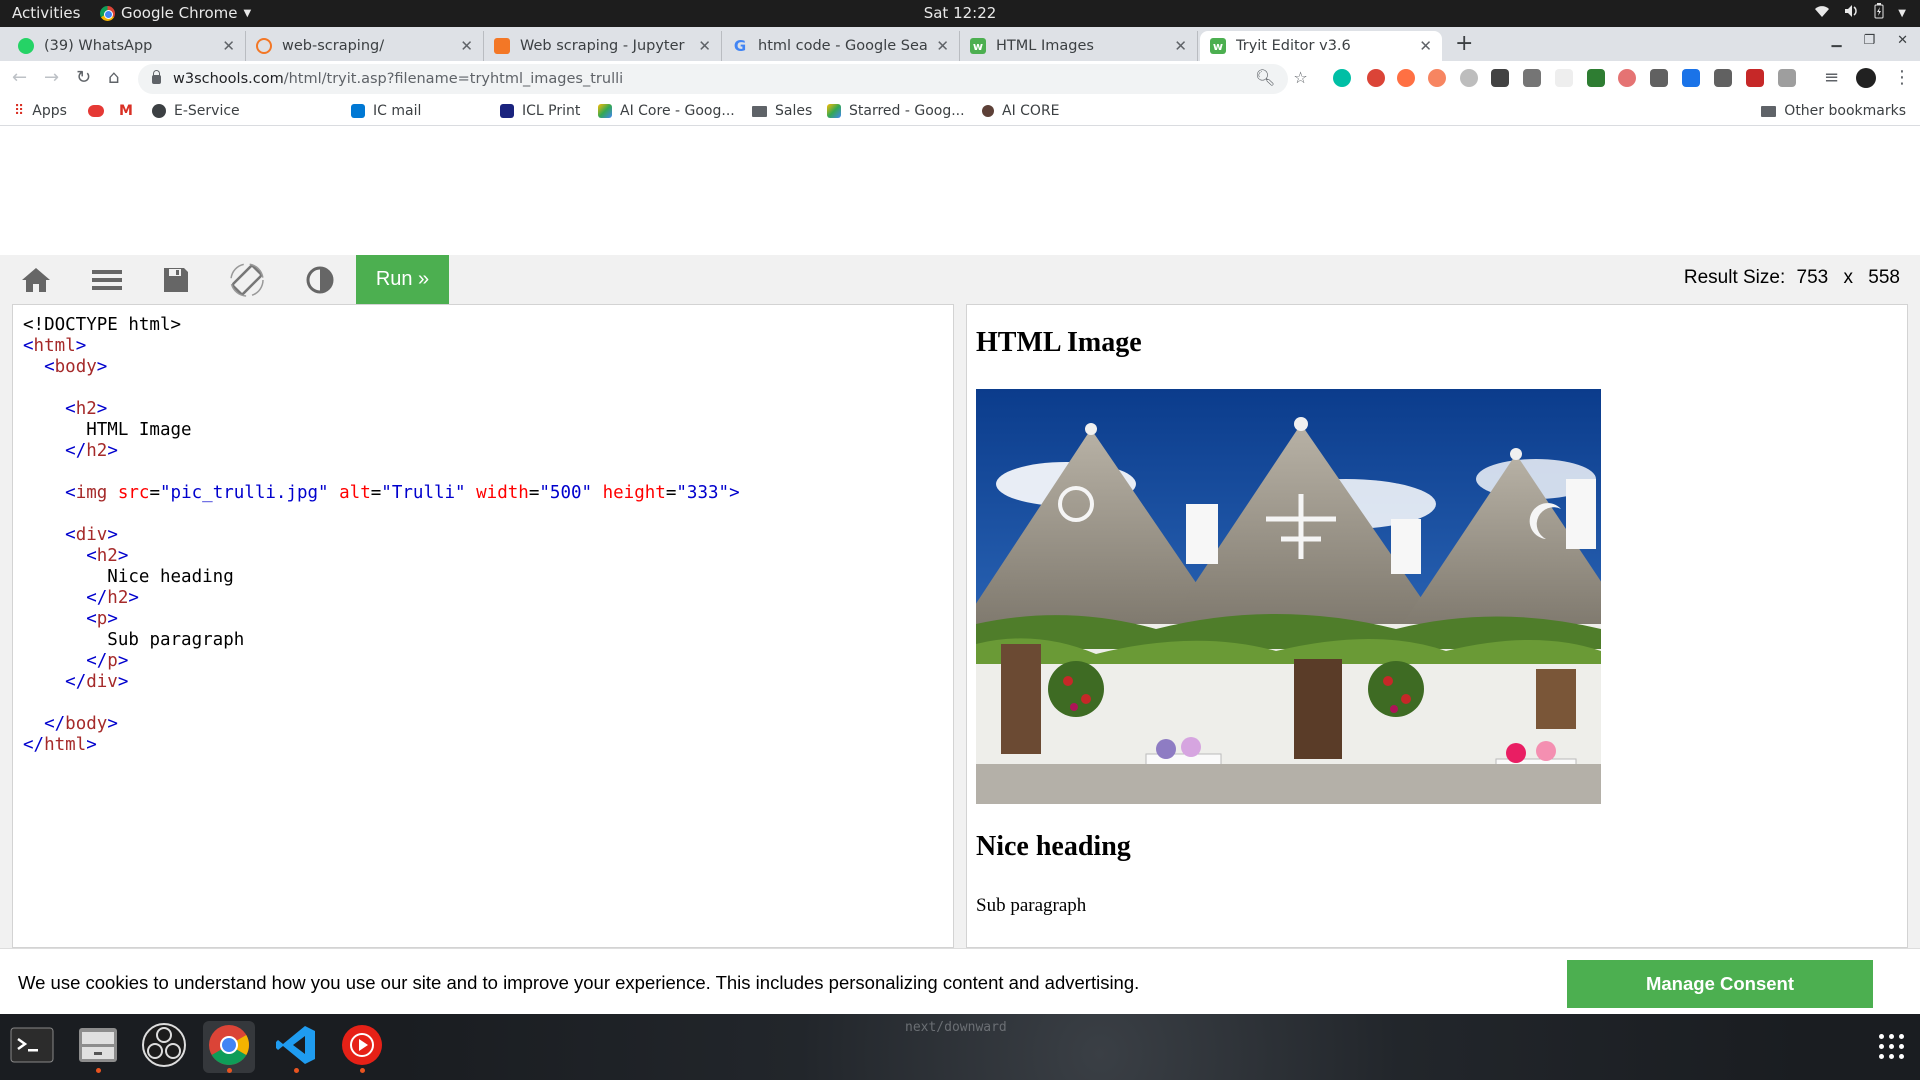  Describe the element at coordinates (1265, 77) in the screenshot. I see `zoom-icon: 🔍︎` at that location.